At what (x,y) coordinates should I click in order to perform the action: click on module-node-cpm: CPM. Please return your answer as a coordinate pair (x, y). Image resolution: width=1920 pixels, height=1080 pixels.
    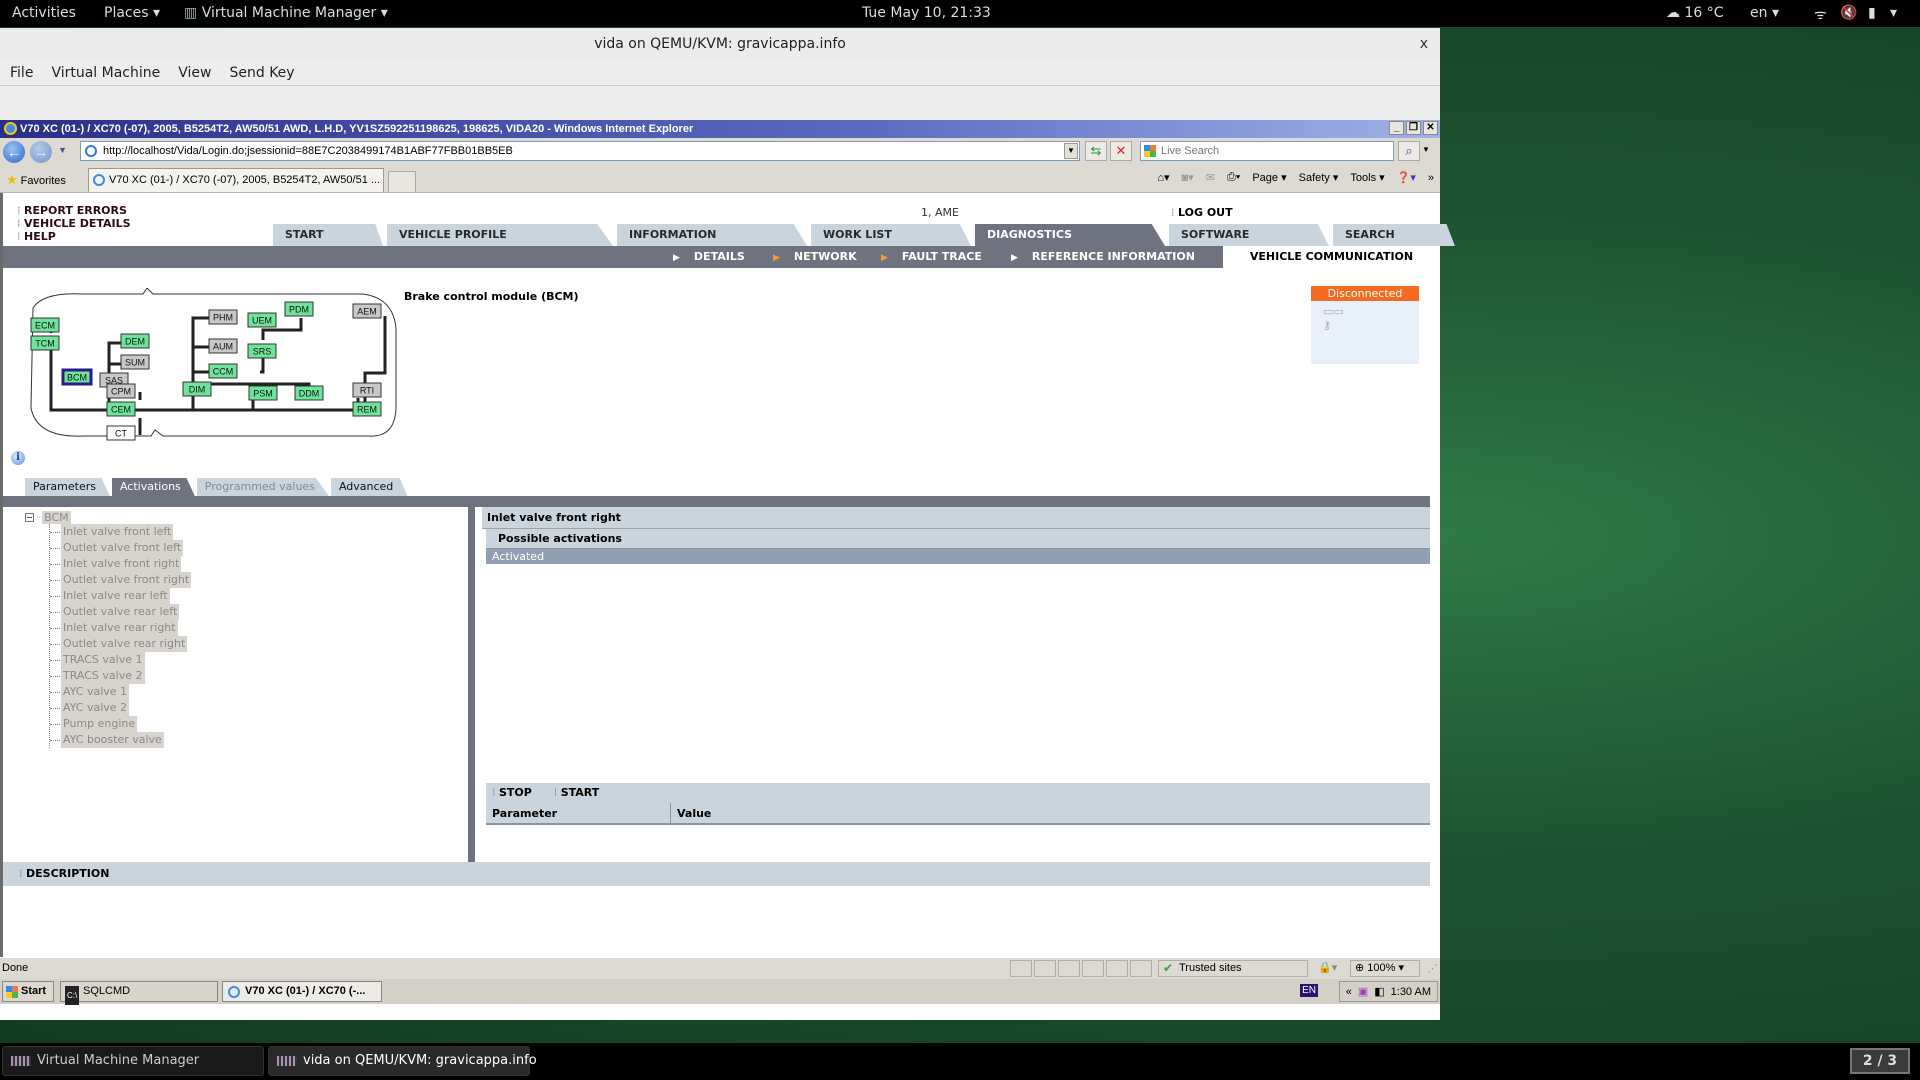
    Looking at the image, I should click on (121, 391).